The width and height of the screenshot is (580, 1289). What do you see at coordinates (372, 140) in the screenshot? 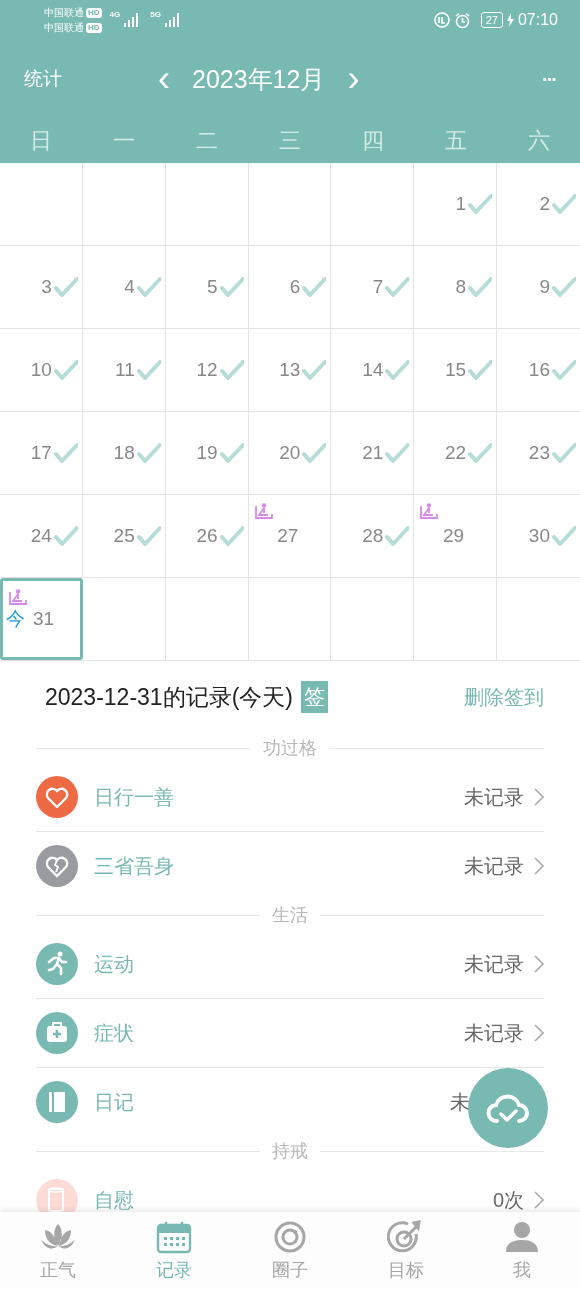
I see `weekday-label: 四` at bounding box center [372, 140].